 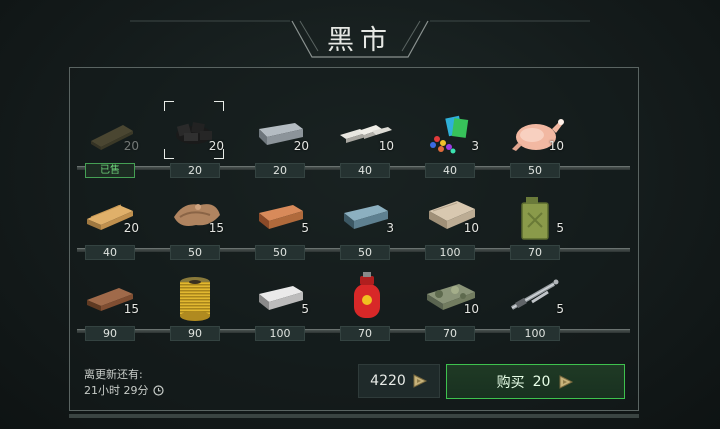 I want to click on refresh-timer: 21小时 29分, so click(x=124, y=390).